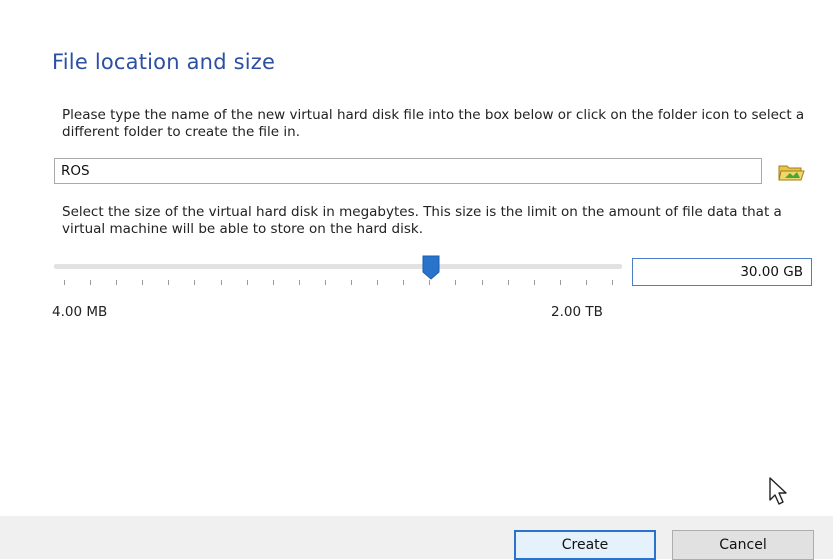 This screenshot has height=560, width=833. Describe the element at coordinates (722, 272) in the screenshot. I see `disk-size-input` at that location.